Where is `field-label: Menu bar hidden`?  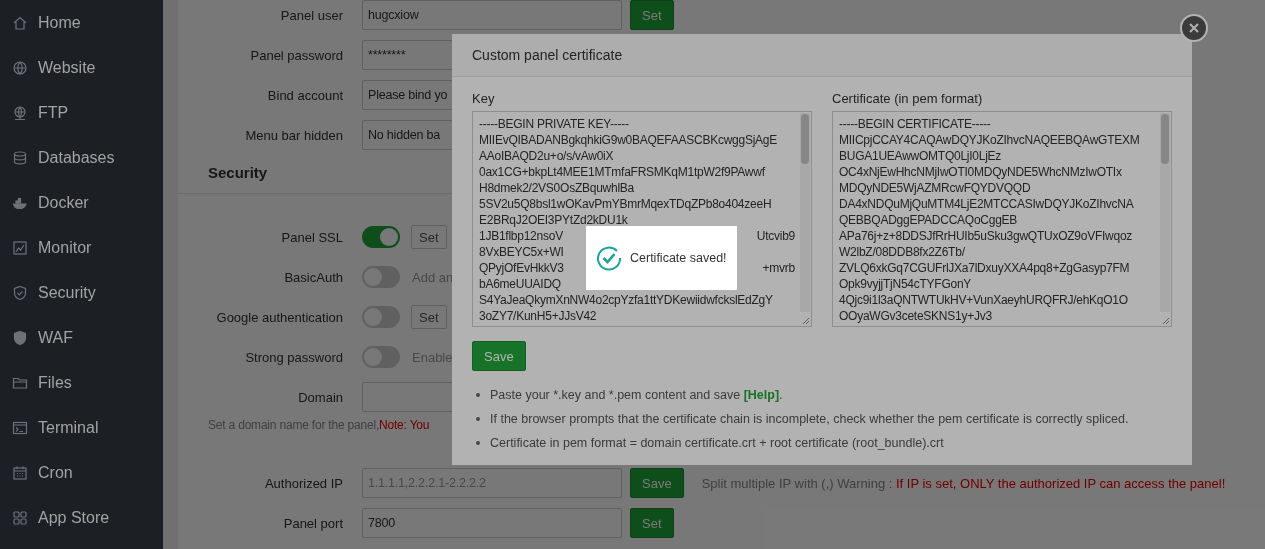
field-label: Menu bar hidden is located at coordinates (293, 135).